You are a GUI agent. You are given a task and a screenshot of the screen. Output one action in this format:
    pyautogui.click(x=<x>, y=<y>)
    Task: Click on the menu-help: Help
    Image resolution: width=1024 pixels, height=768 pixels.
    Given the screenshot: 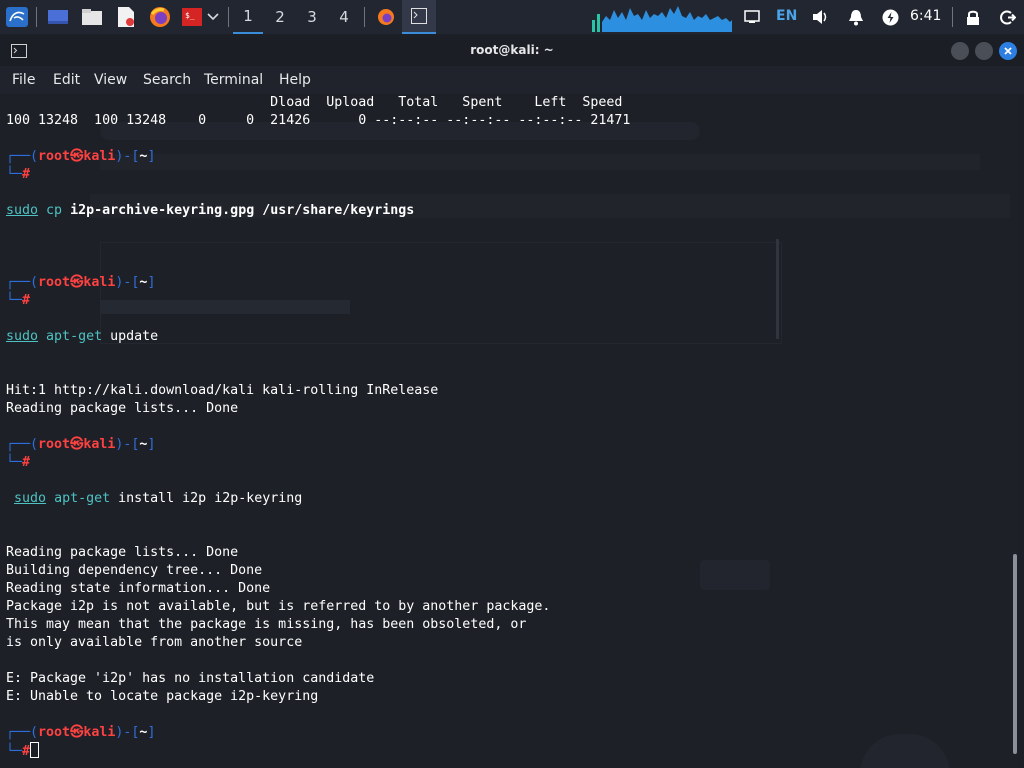 What is the action you would take?
    pyautogui.click(x=295, y=80)
    